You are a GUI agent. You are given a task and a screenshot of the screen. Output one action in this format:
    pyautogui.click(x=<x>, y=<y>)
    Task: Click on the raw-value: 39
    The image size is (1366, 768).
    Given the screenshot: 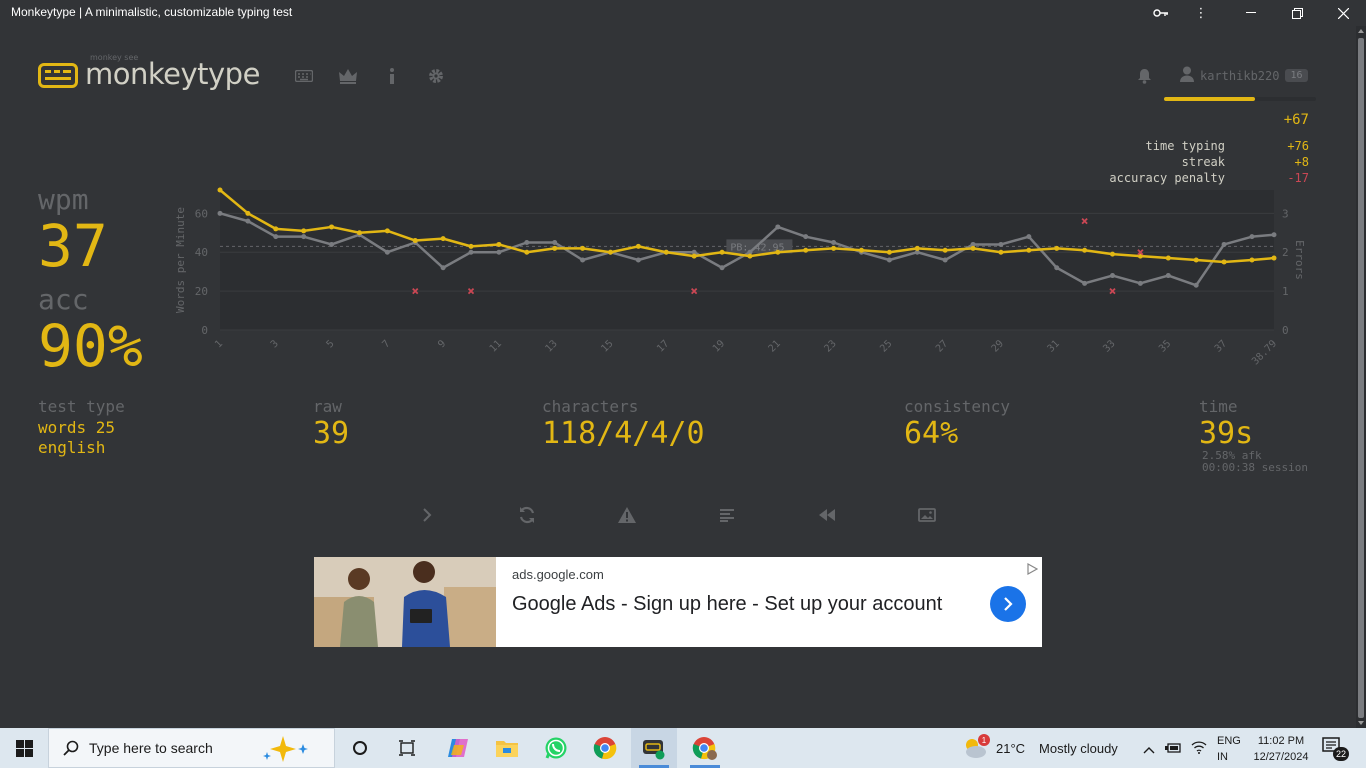 What is the action you would take?
    pyautogui.click(x=331, y=433)
    